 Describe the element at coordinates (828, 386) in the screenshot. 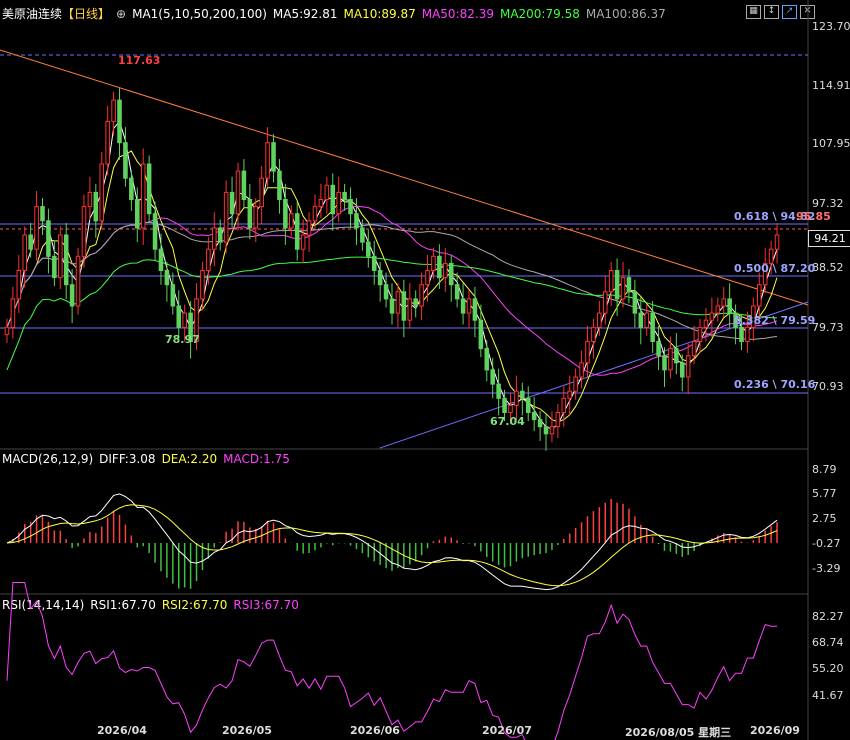

I see `price-axis-label: 70.93` at that location.